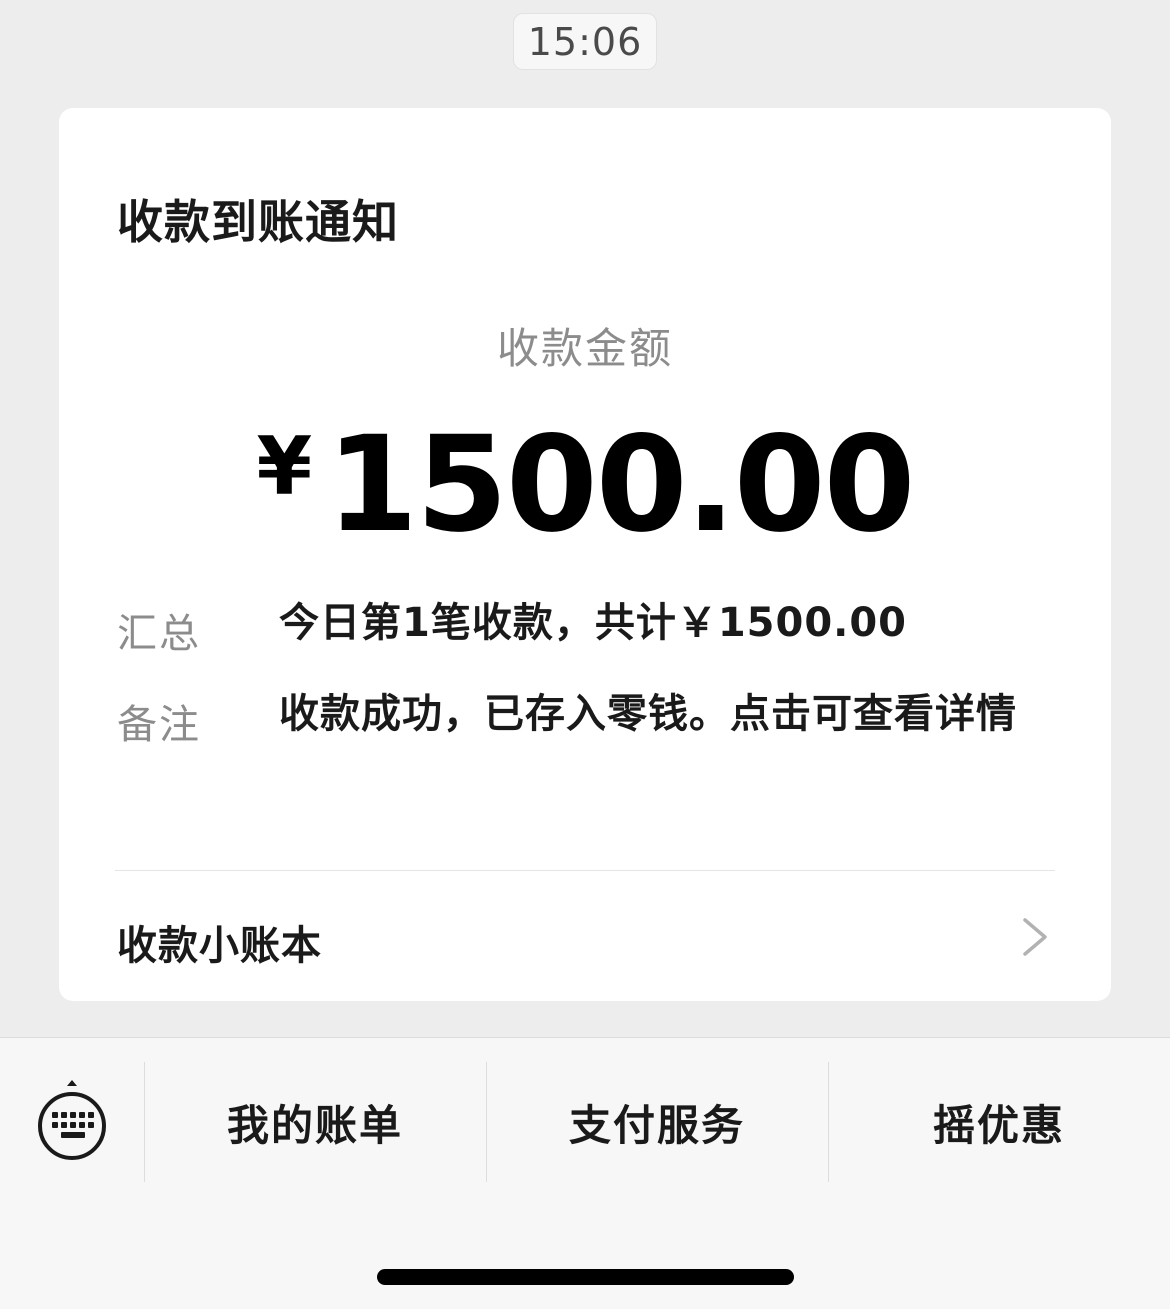 This screenshot has width=1170, height=1309. Describe the element at coordinates (315, 1122) in the screenshot. I see `menu-item-my-bills: 我的账单` at that location.